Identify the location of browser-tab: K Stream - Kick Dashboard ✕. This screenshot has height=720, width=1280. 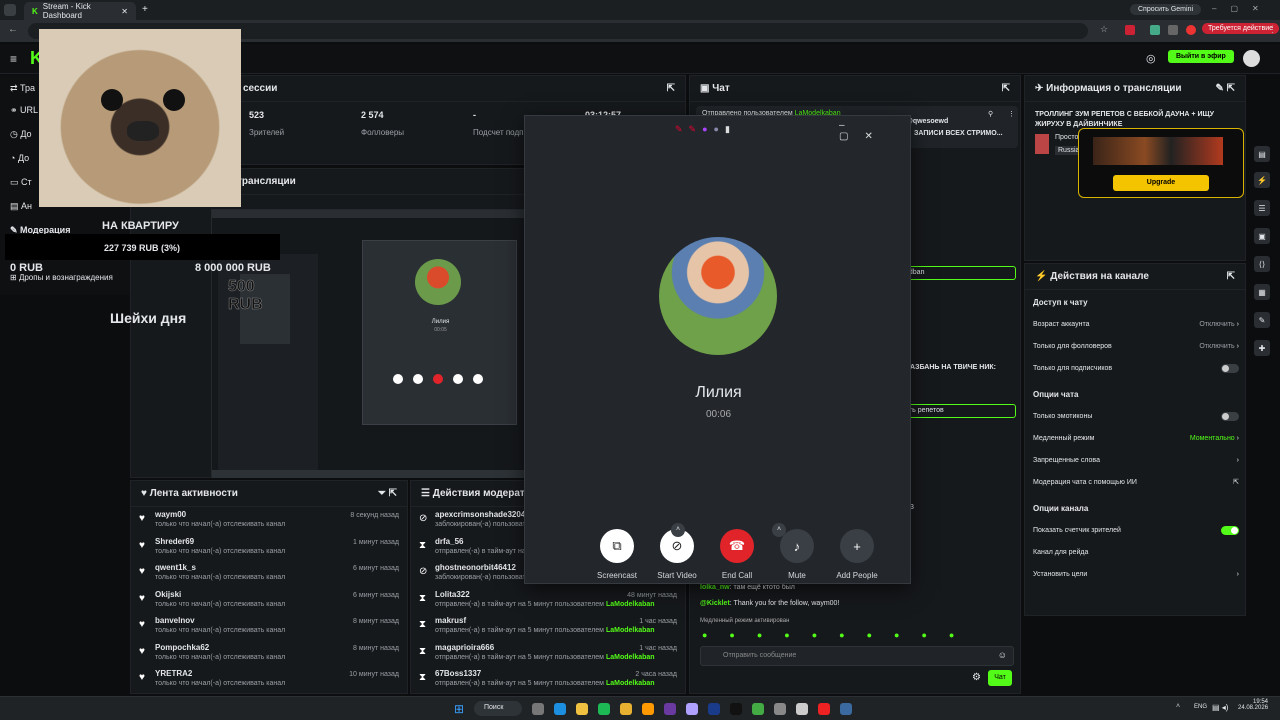
(80, 11).